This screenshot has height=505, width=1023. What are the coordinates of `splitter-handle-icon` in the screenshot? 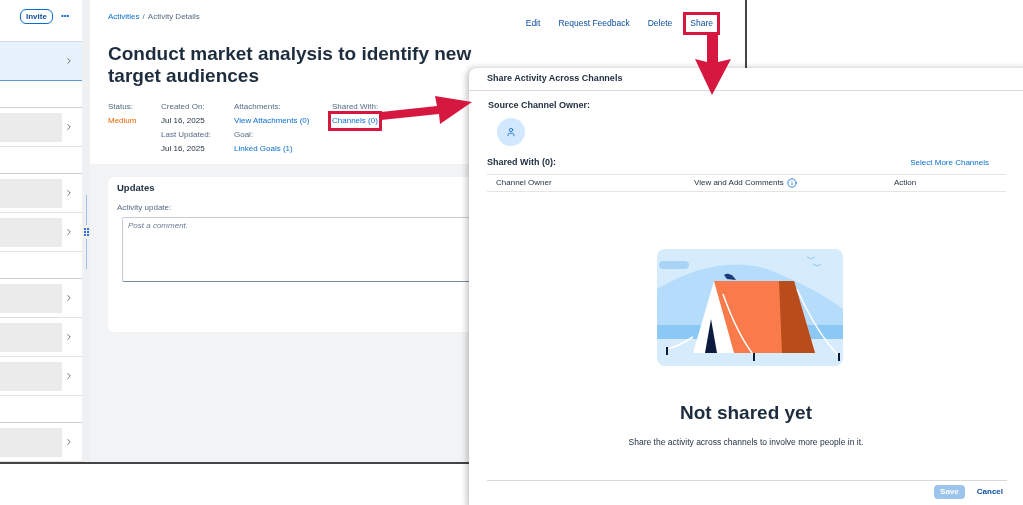 It's located at (86, 232).